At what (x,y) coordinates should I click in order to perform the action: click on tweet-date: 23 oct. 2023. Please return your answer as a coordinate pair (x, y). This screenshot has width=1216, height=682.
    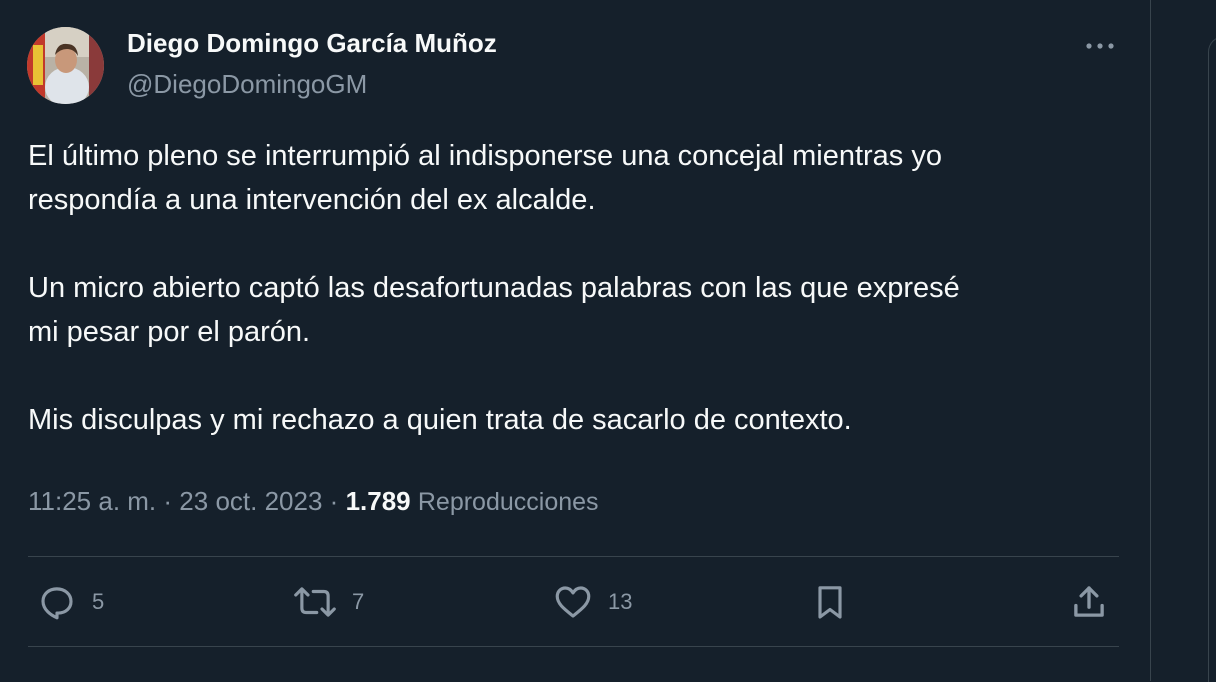
    Looking at the image, I should click on (250, 501).